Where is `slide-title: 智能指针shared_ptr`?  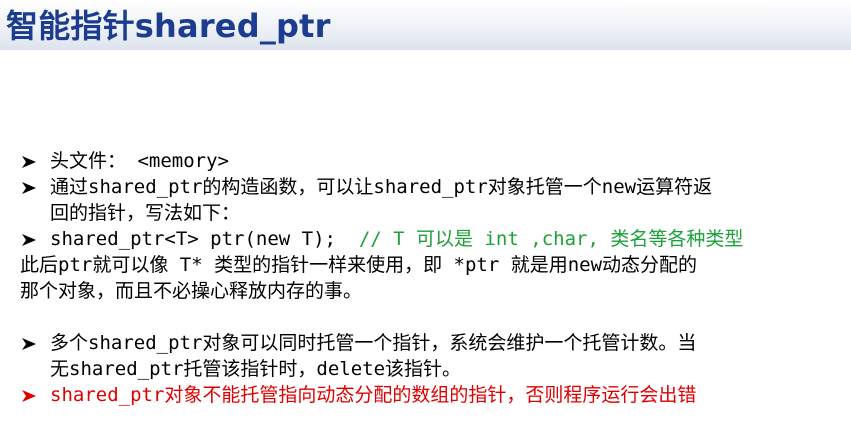
slide-title: 智能指针shared_ptr is located at coordinates (168, 26).